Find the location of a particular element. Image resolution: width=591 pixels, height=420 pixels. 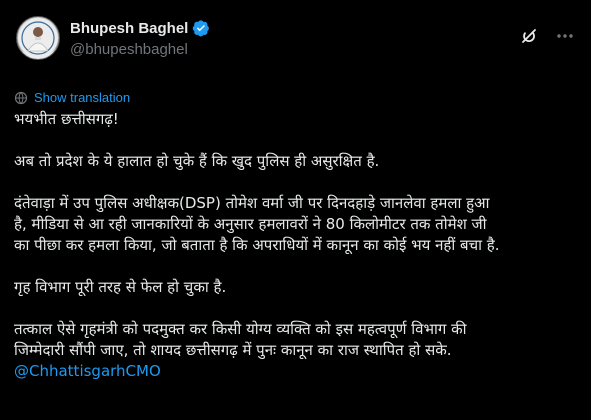

translation-row: Show translation is located at coordinates (295, 97).